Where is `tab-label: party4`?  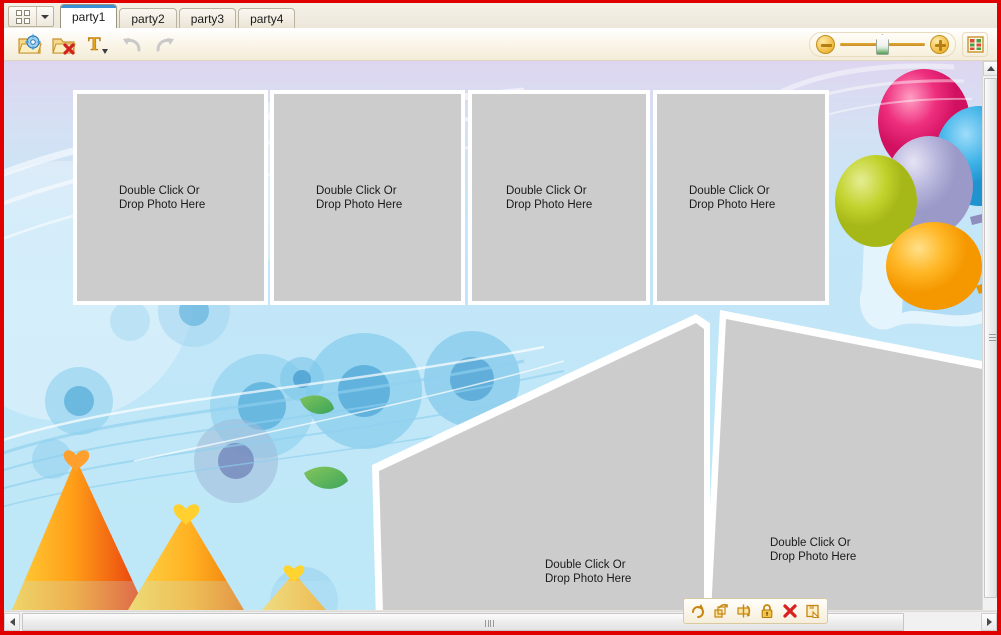 tab-label: party4 is located at coordinates (267, 18).